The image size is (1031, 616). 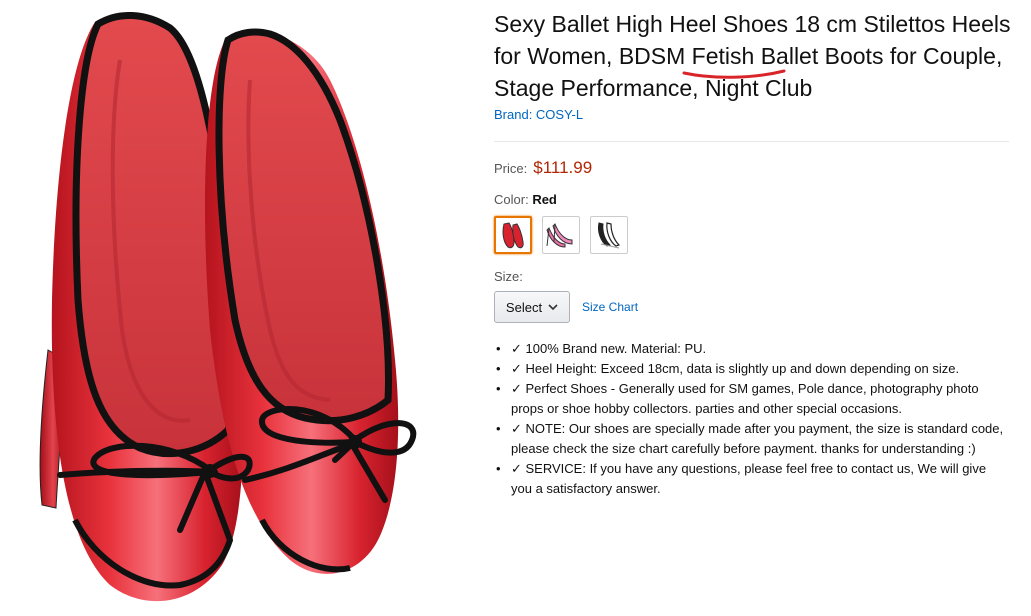 What do you see at coordinates (734, 74) in the screenshot?
I see `red-underline-annotation` at bounding box center [734, 74].